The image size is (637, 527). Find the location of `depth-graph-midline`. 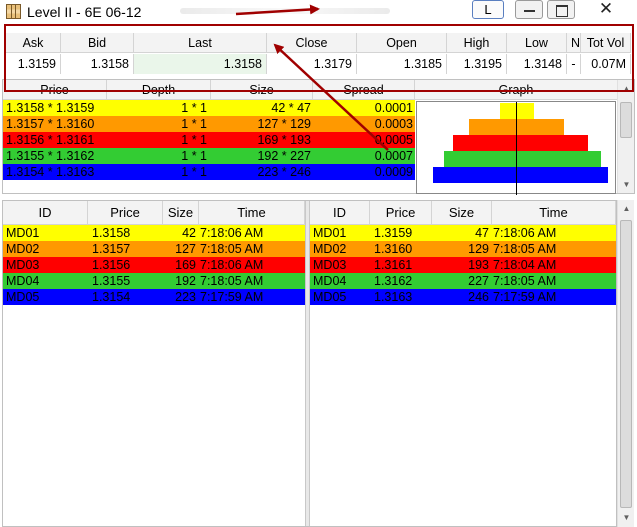

depth-graph-midline is located at coordinates (516, 148).